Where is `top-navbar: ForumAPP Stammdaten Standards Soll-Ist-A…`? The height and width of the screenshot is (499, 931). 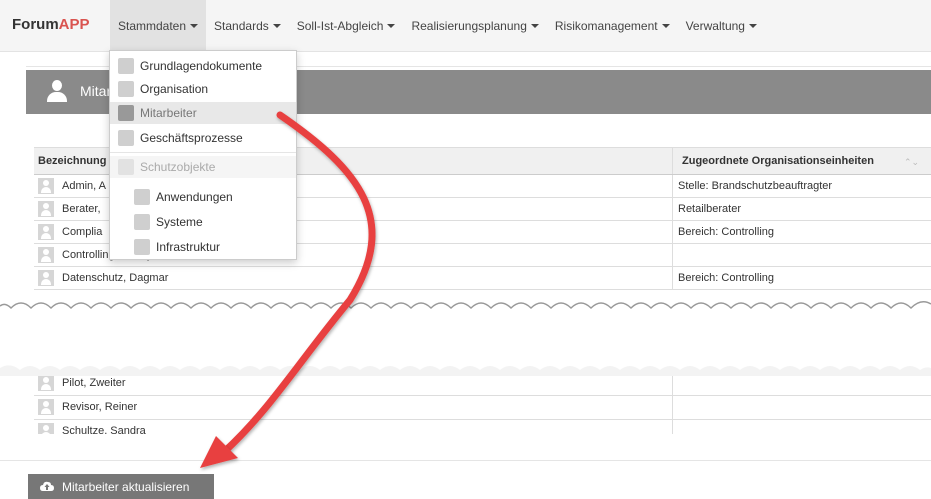 top-navbar: ForumAPP Stammdaten Standards Soll-Ist-A… is located at coordinates (465, 26).